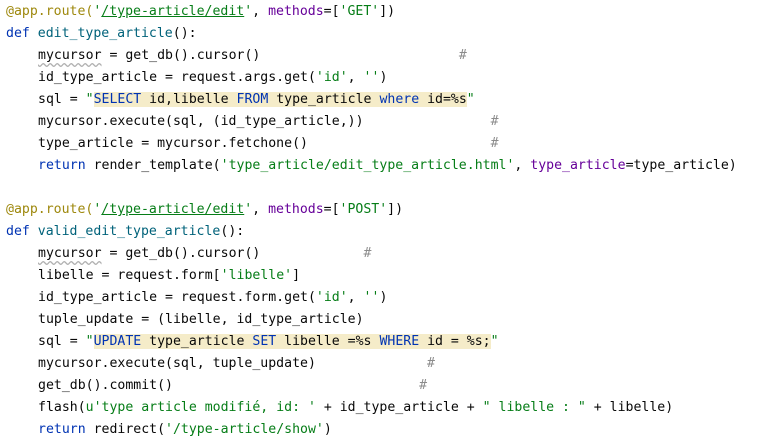 This screenshot has height=445, width=769. I want to click on code-token: edit_type_article, so click(105, 33).